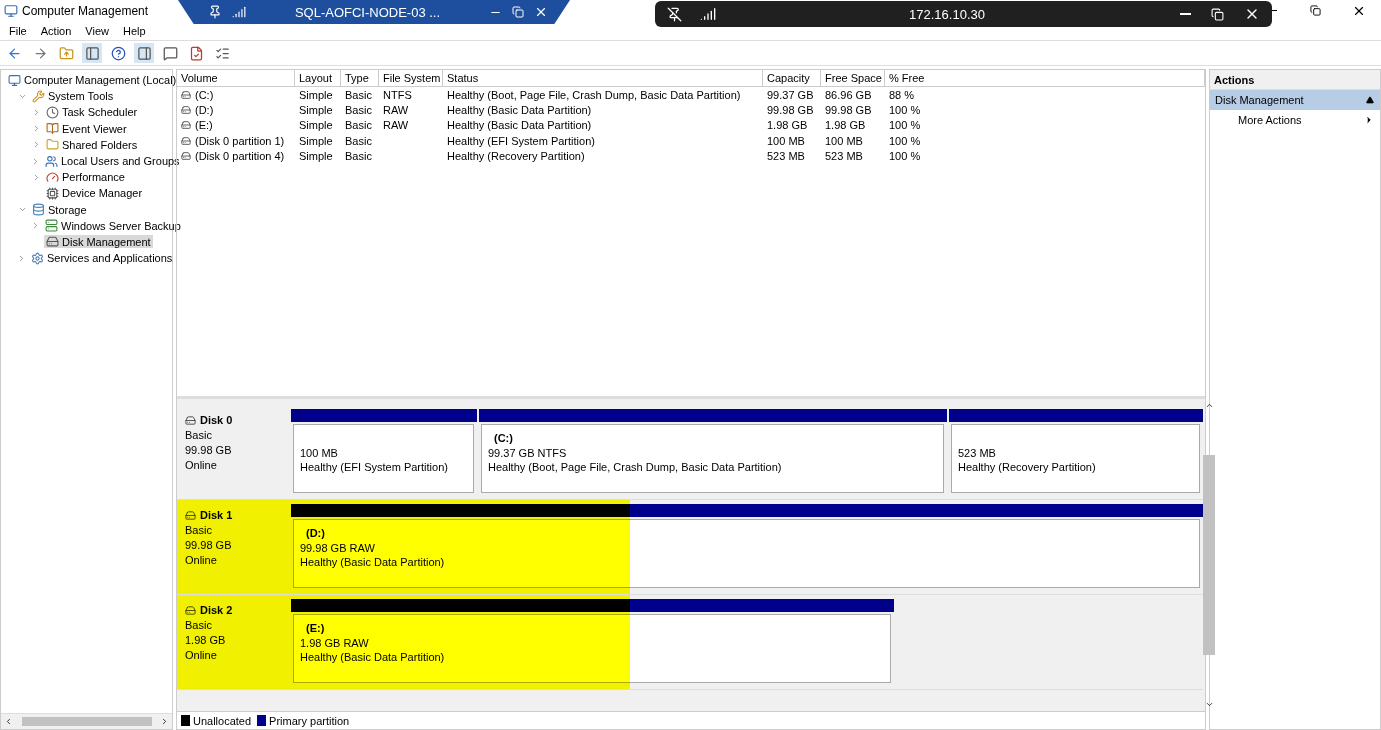  What do you see at coordinates (236, 78) in the screenshot?
I see `column-header: Volume` at bounding box center [236, 78].